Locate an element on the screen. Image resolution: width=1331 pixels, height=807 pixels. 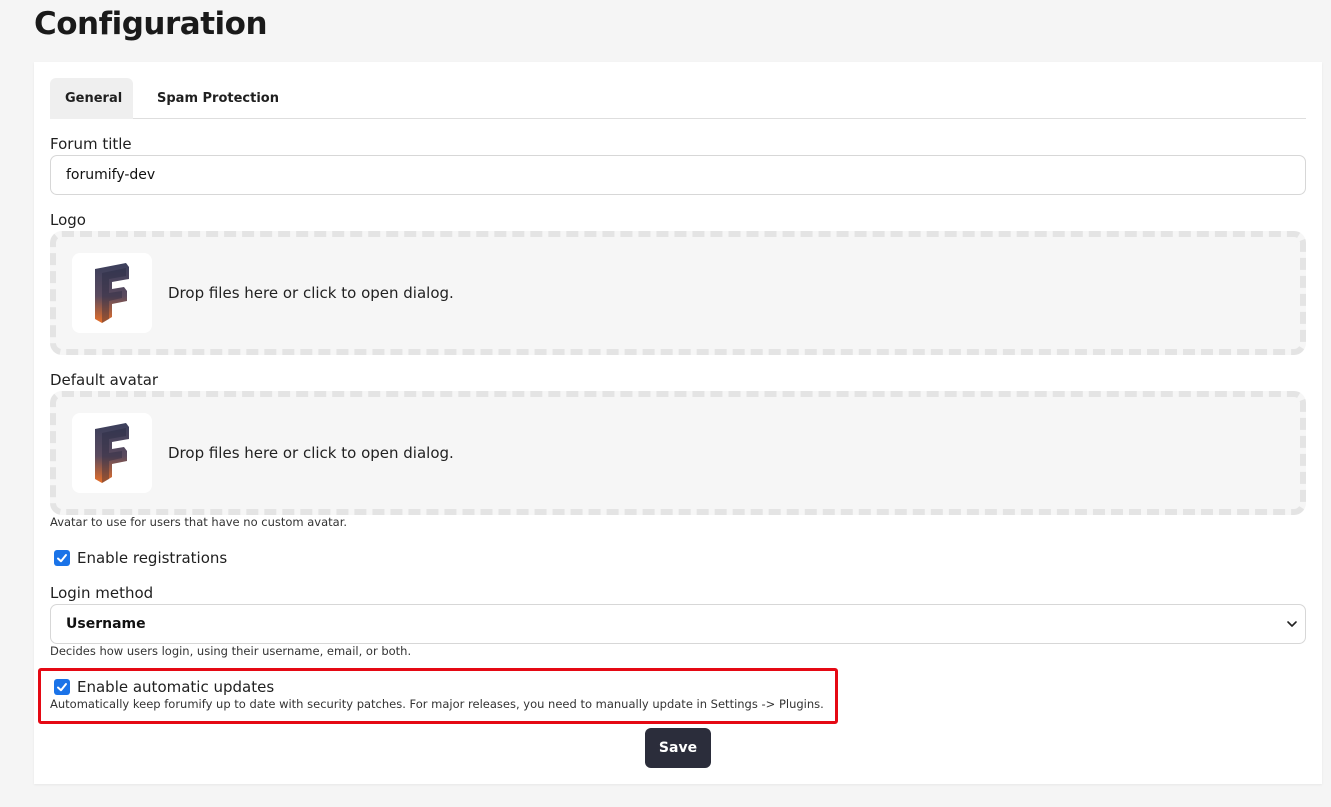
logo-dropzone-text: Drop files here or click to open dialog. is located at coordinates (311, 293).